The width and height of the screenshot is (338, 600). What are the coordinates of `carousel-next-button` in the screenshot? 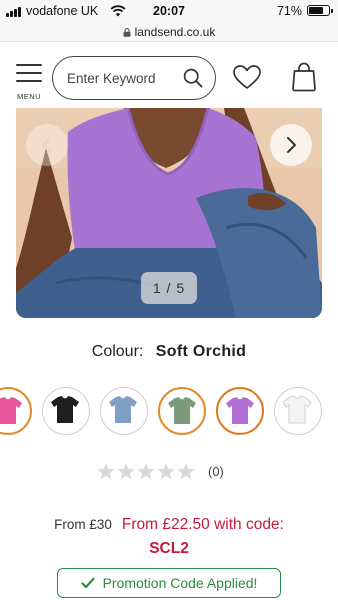 It's located at (291, 145).